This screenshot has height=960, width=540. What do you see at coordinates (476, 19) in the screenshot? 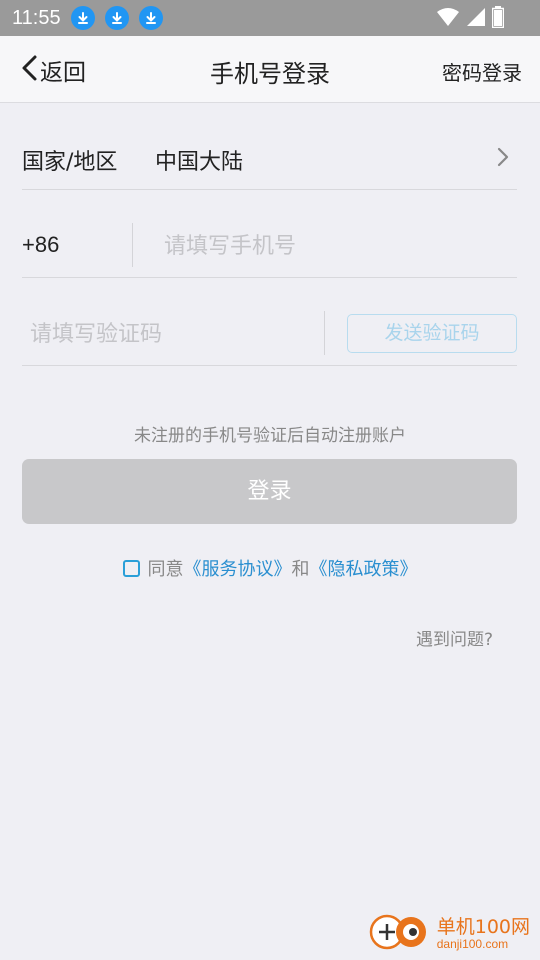
I see `signal-icon` at bounding box center [476, 19].